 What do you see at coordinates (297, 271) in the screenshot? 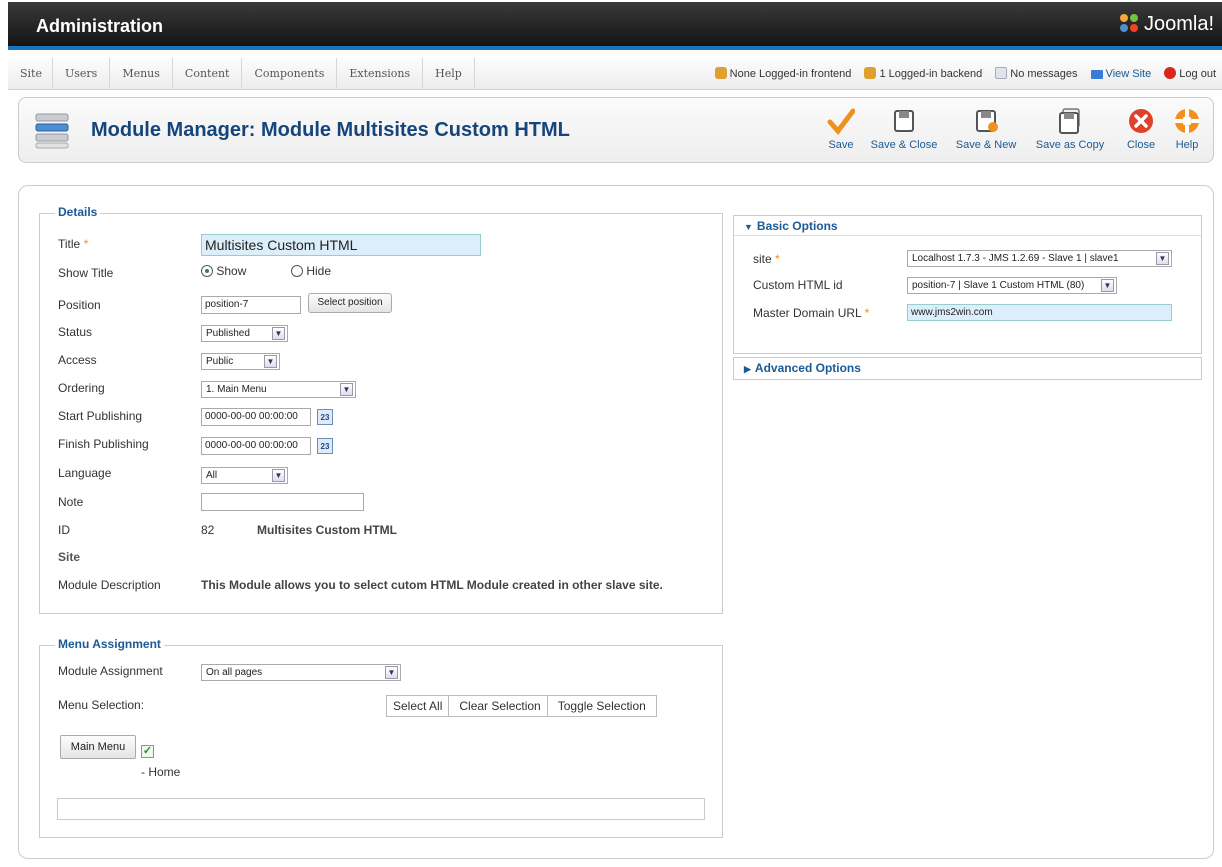
I see `radio-unchecked-icon` at bounding box center [297, 271].